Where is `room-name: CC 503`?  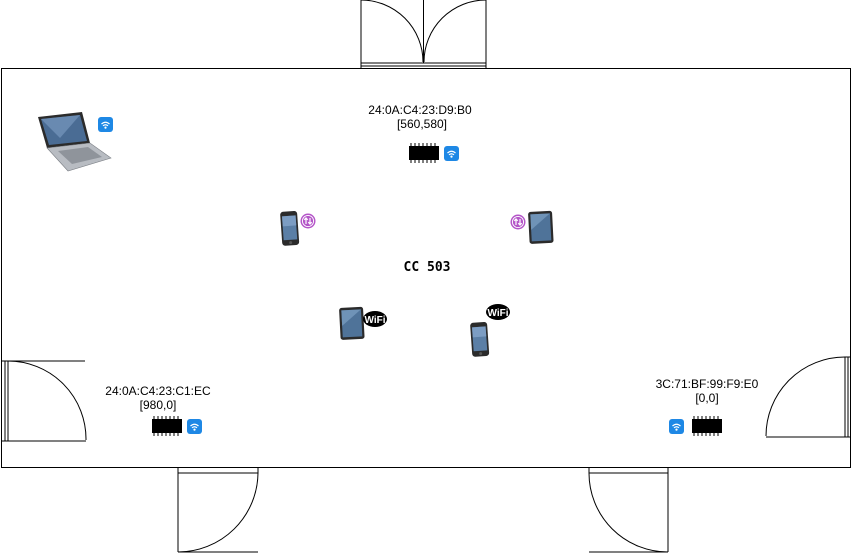
room-name: CC 503 is located at coordinates (427, 267).